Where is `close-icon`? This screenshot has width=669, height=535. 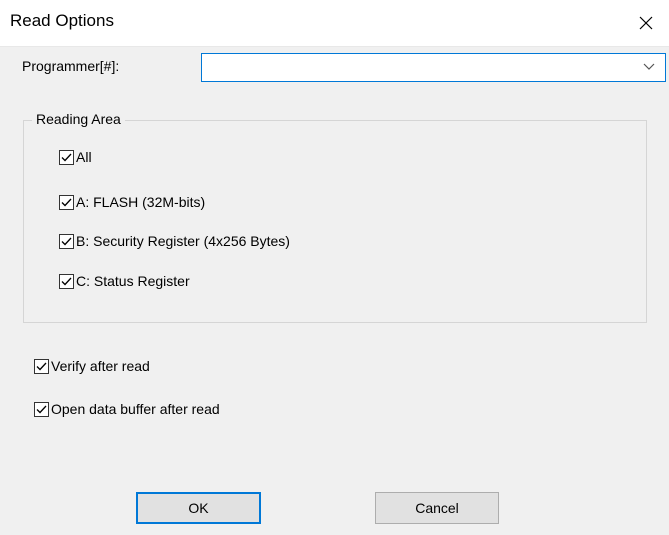
close-icon is located at coordinates (646, 23).